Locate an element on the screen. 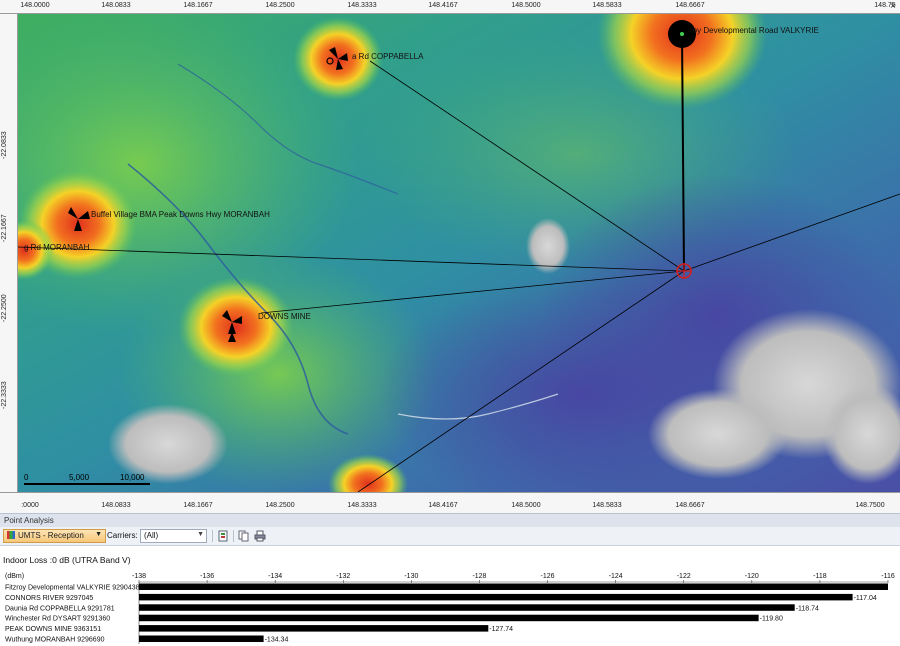 The image size is (900, 646). longitude-tick: 148.0000 is located at coordinates (35, 5).